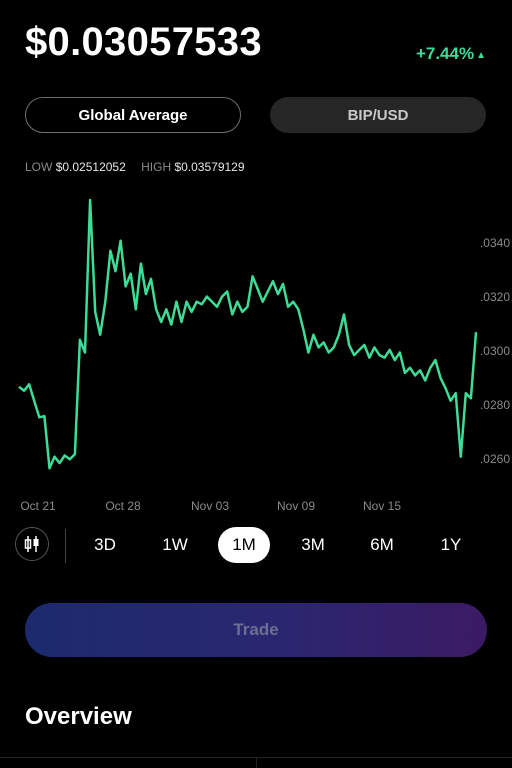  I want to click on range-bar: 3D 1W 1M 3M 6M 1Y, so click(256, 547).